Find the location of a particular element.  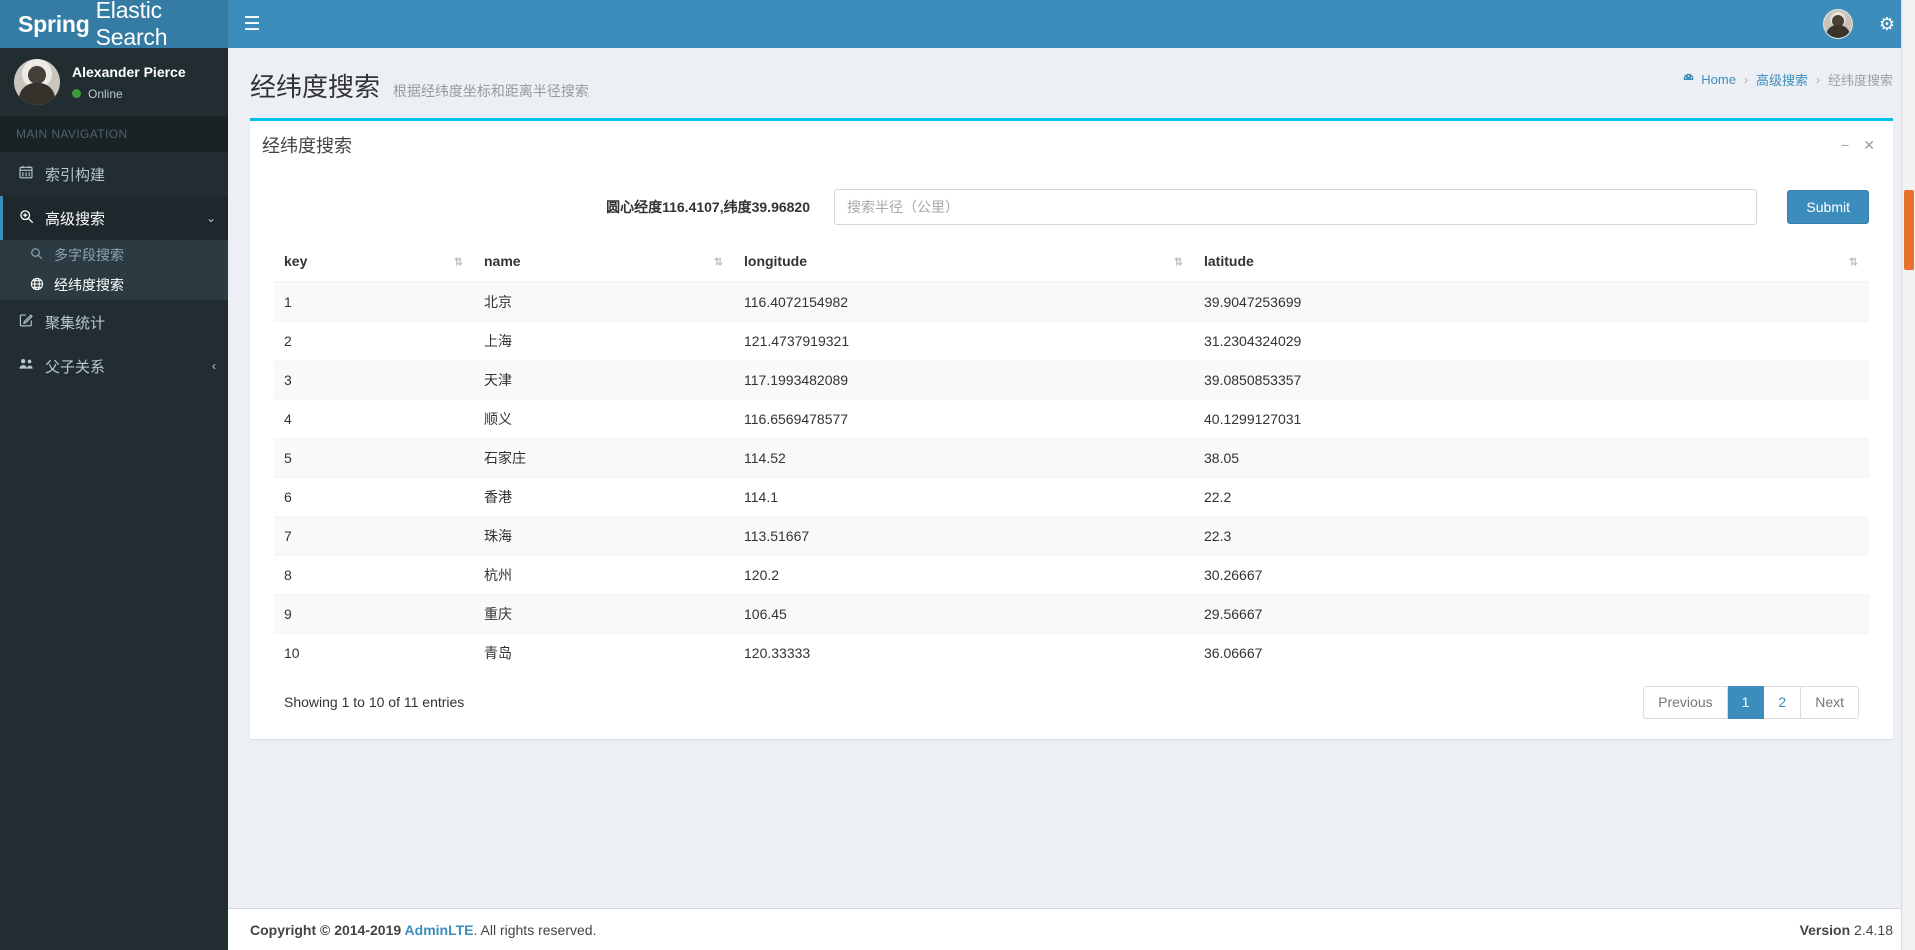

sidebar-item-aggregation-stats: 聚集统计 is located at coordinates (114, 322).